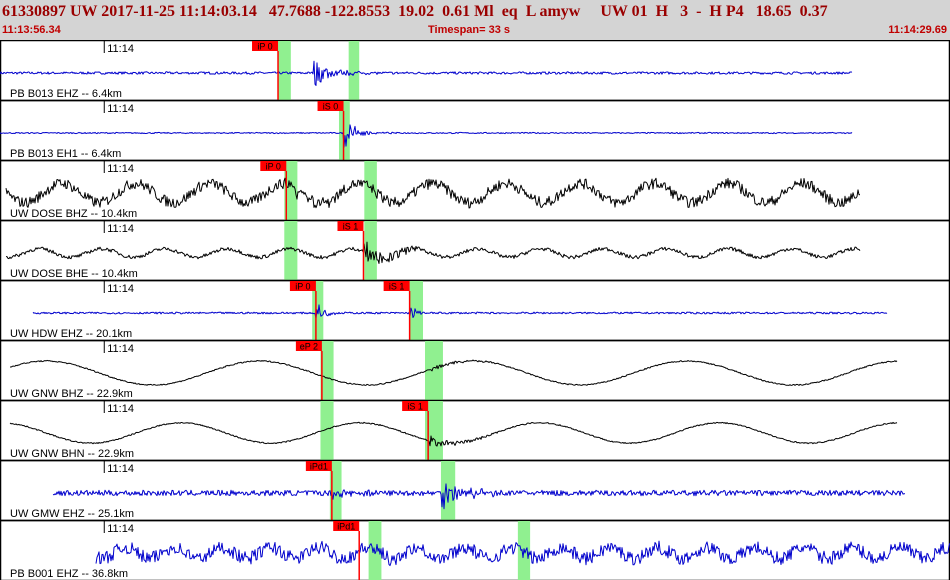 The width and height of the screenshot is (950, 580). What do you see at coordinates (917, 30) in the screenshot?
I see `end-time: 11:14:29.69` at bounding box center [917, 30].